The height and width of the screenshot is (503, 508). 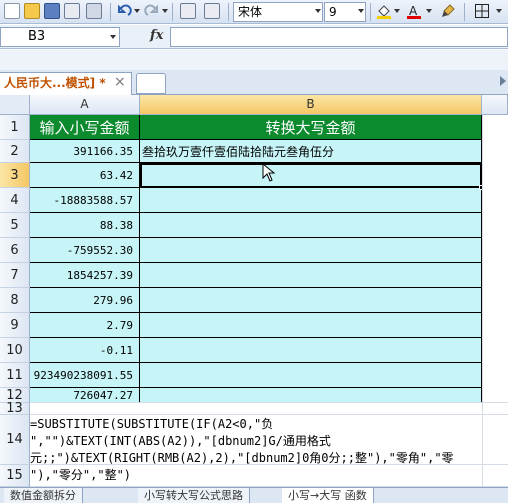 I want to click on formula-bar: B3 fx, so click(x=254, y=37).